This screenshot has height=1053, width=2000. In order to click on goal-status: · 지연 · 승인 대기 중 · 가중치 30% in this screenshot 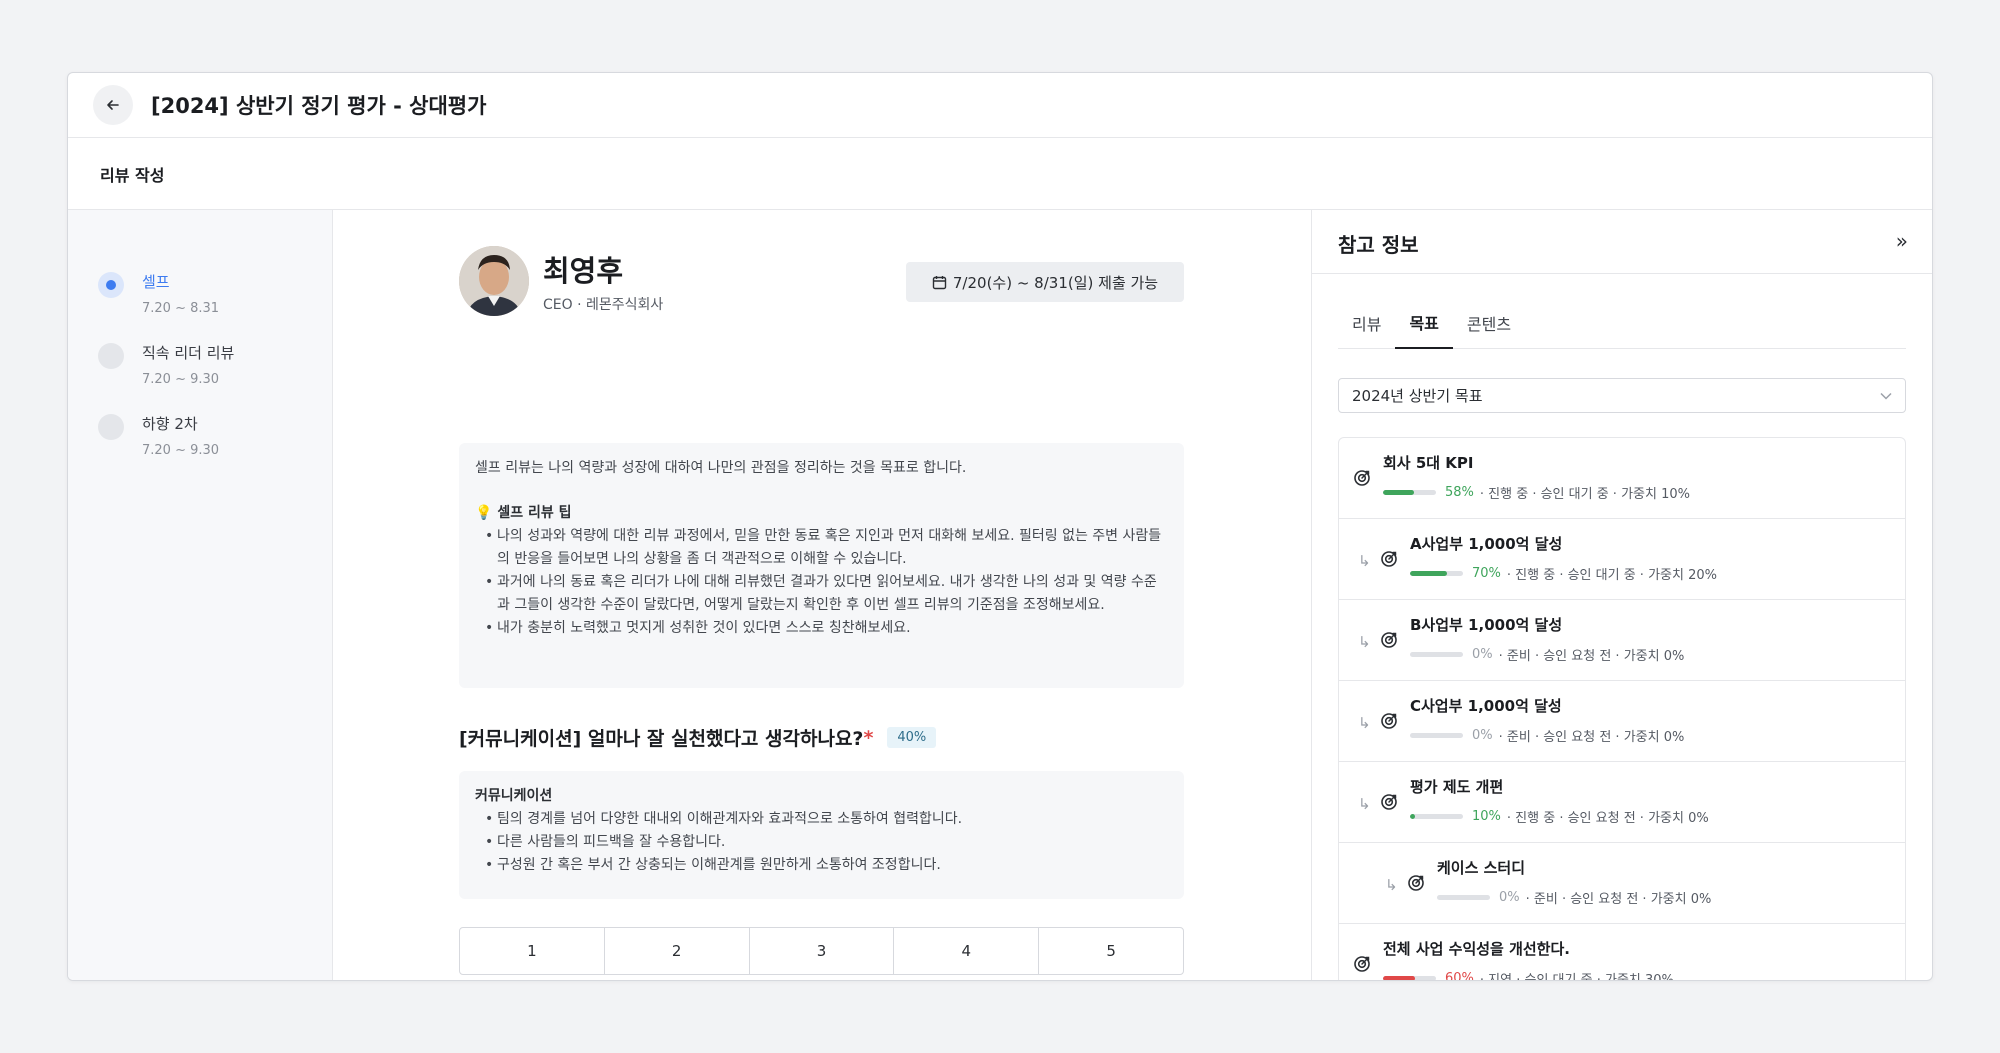, I will do `click(1576, 977)`.